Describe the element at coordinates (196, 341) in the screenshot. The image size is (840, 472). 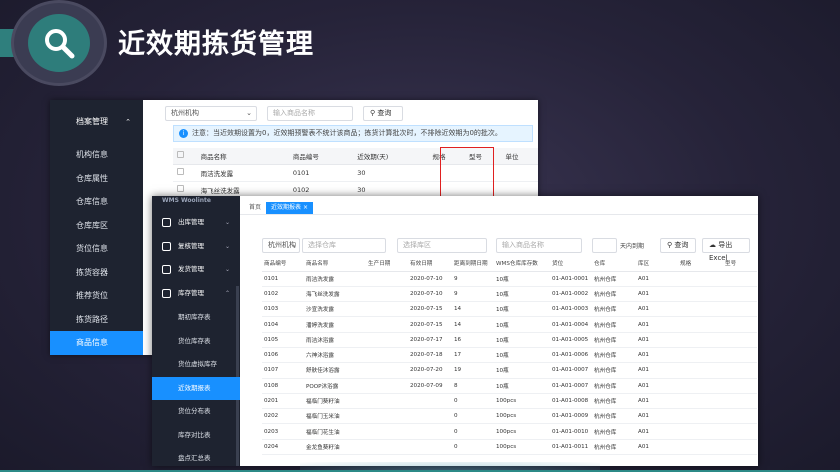
I see `sidebar-item: 货位库存表` at that location.